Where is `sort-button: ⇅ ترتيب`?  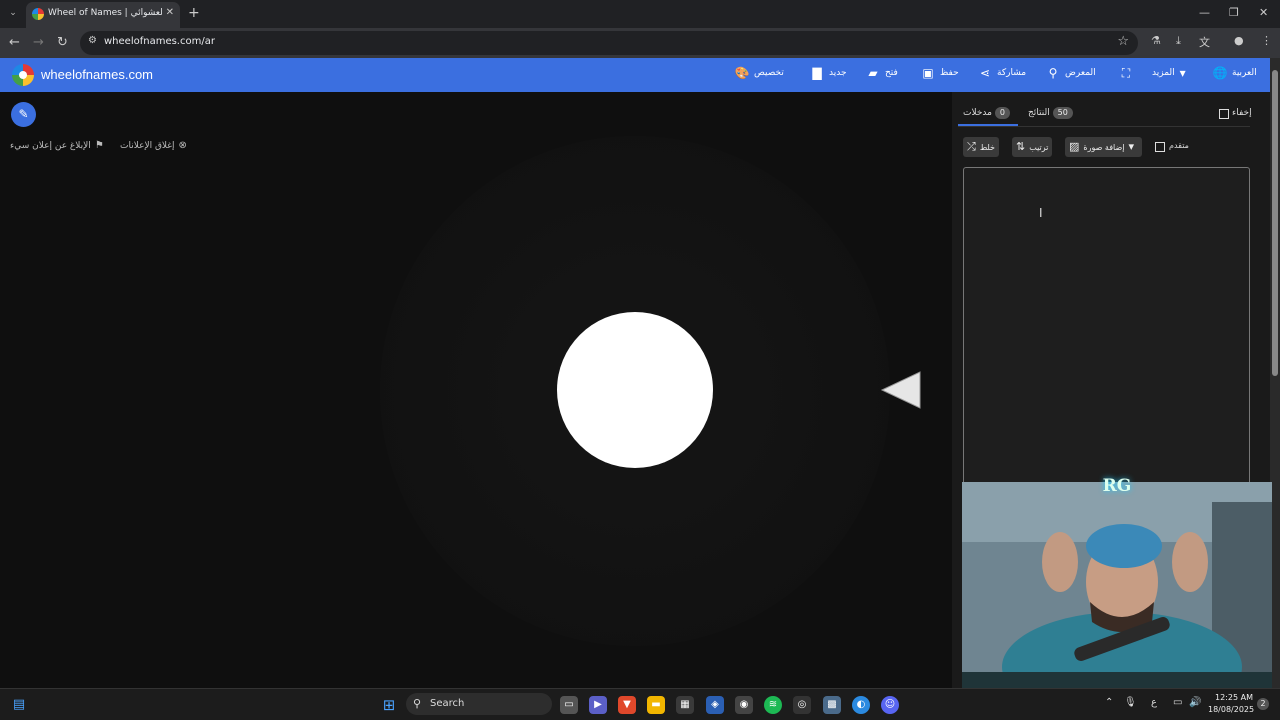
sort-button: ⇅ ترتيب is located at coordinates (1032, 147).